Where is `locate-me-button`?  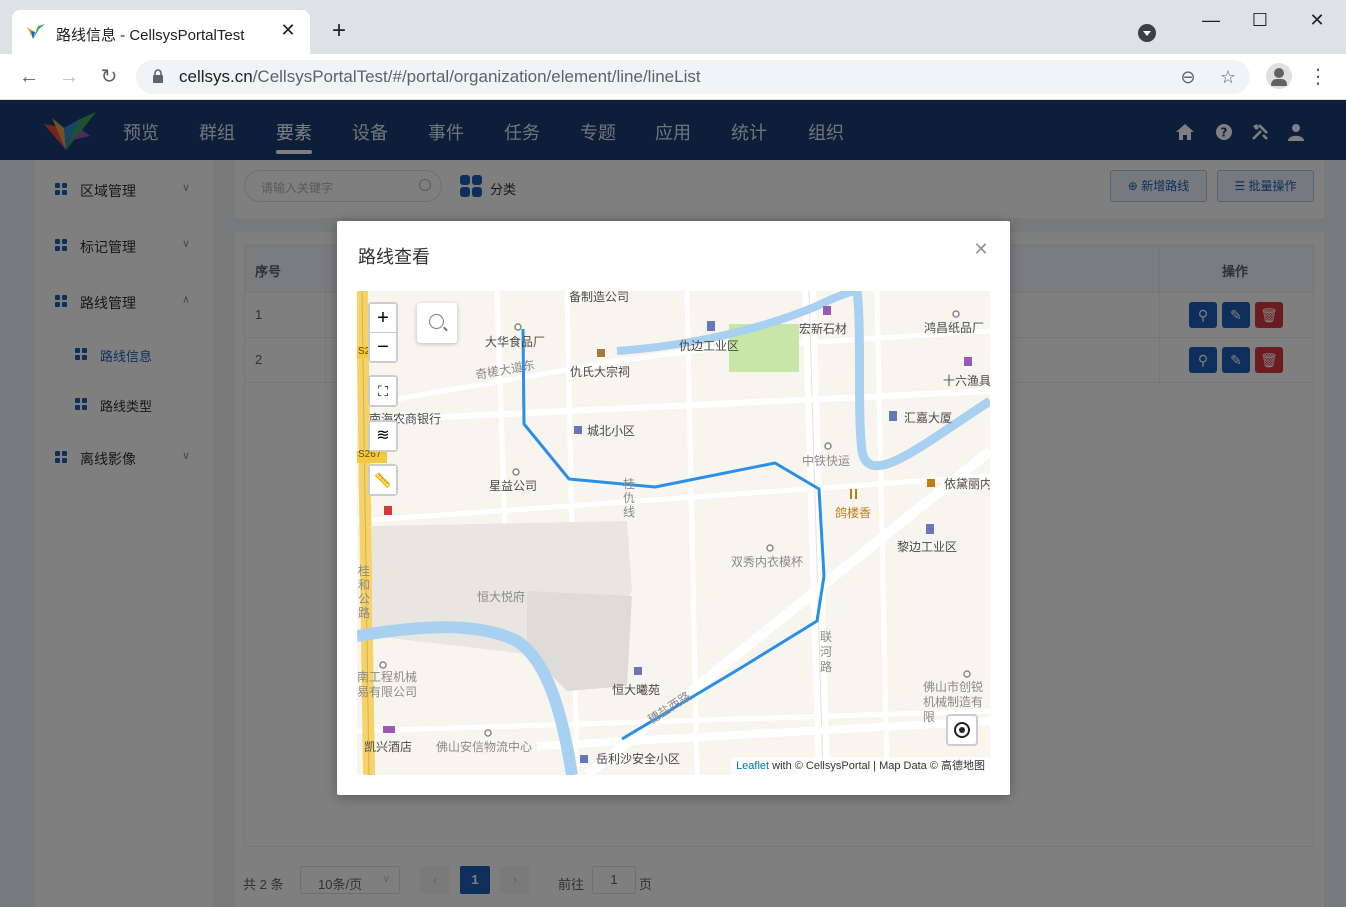 locate-me-button is located at coordinates (962, 730).